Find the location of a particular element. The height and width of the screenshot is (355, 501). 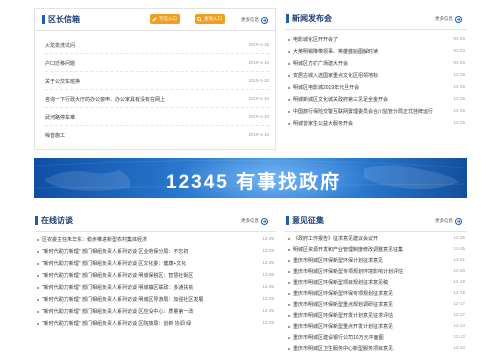

list-item: 关于公交车班换 2019-1-10 is located at coordinates (157, 82).